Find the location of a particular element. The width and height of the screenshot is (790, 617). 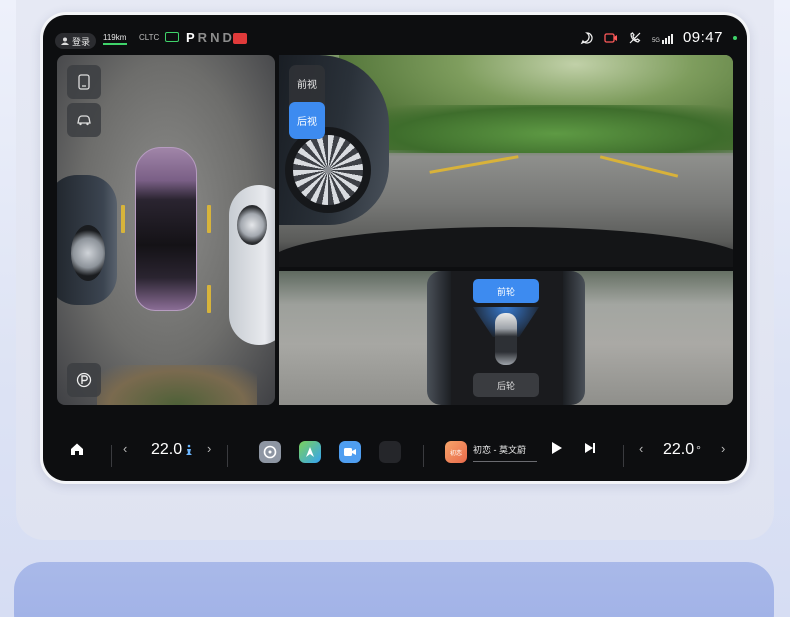

left-side-camera is located at coordinates (365, 338).